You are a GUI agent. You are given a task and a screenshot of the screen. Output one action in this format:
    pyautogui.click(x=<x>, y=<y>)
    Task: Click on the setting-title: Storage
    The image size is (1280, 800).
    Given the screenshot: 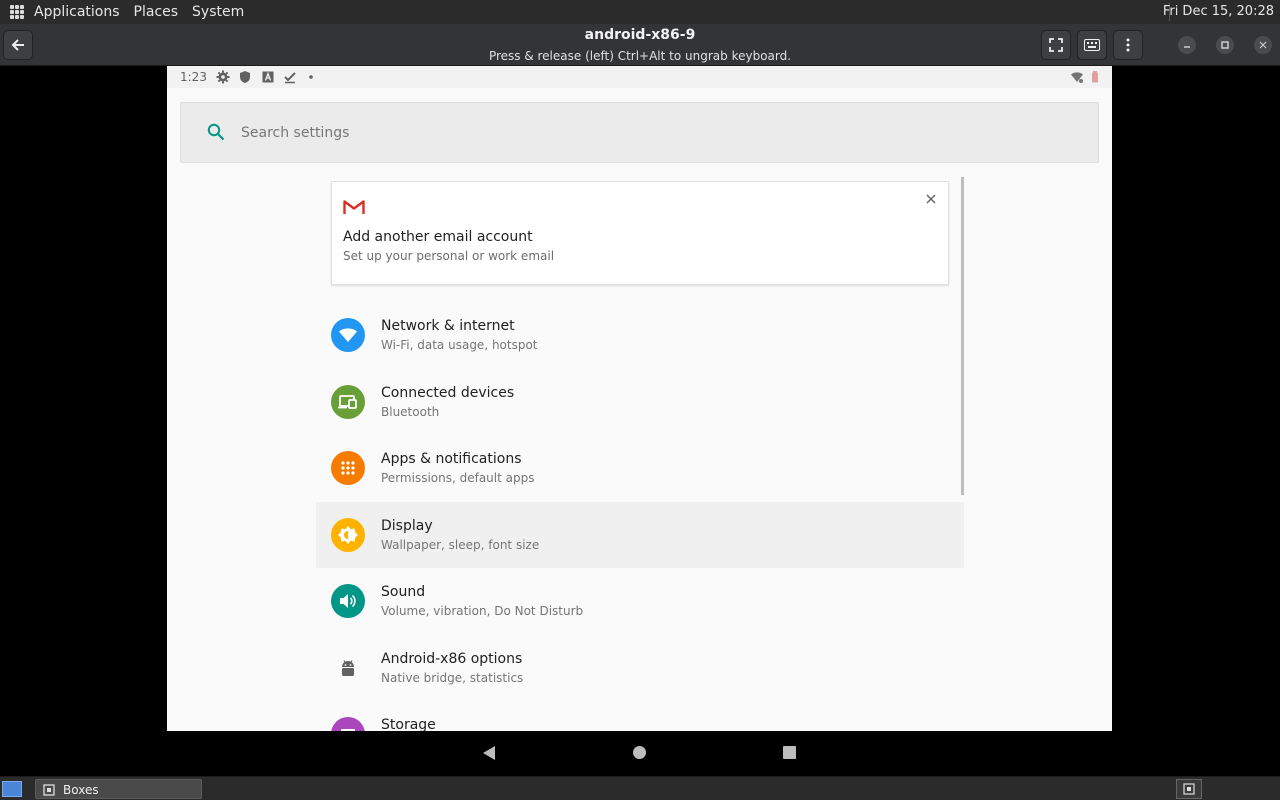 What is the action you would take?
    pyautogui.click(x=408, y=724)
    